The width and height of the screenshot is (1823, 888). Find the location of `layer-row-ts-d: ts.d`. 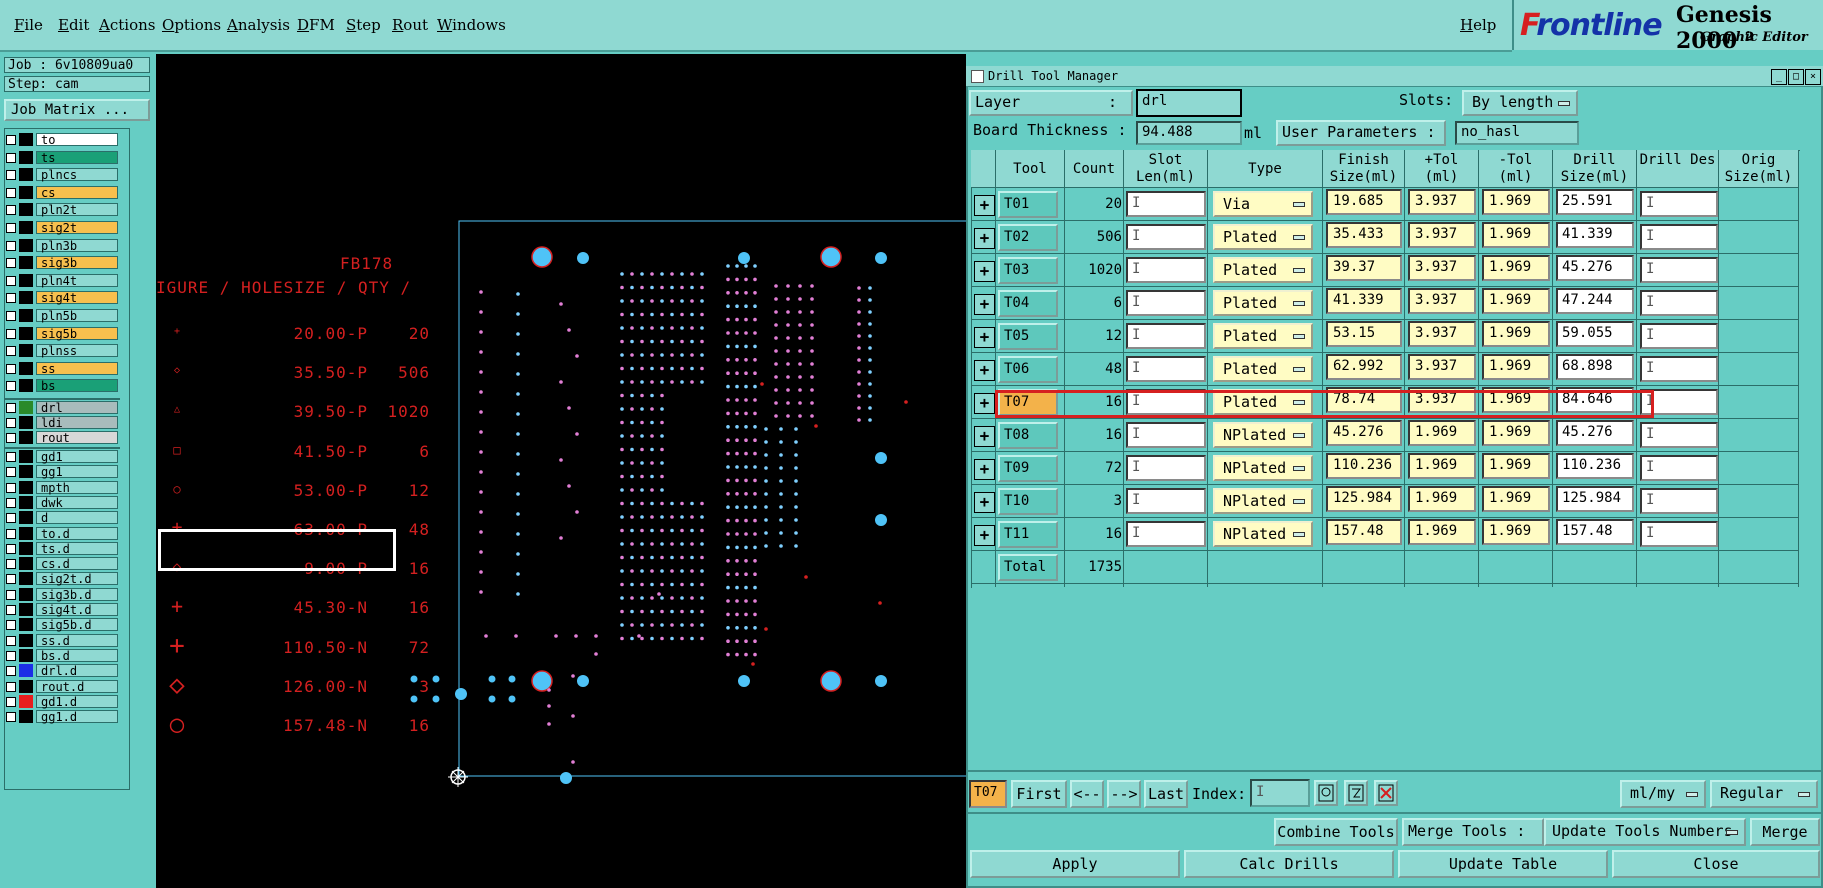

layer-row-ts-d: ts.d is located at coordinates (62, 548).